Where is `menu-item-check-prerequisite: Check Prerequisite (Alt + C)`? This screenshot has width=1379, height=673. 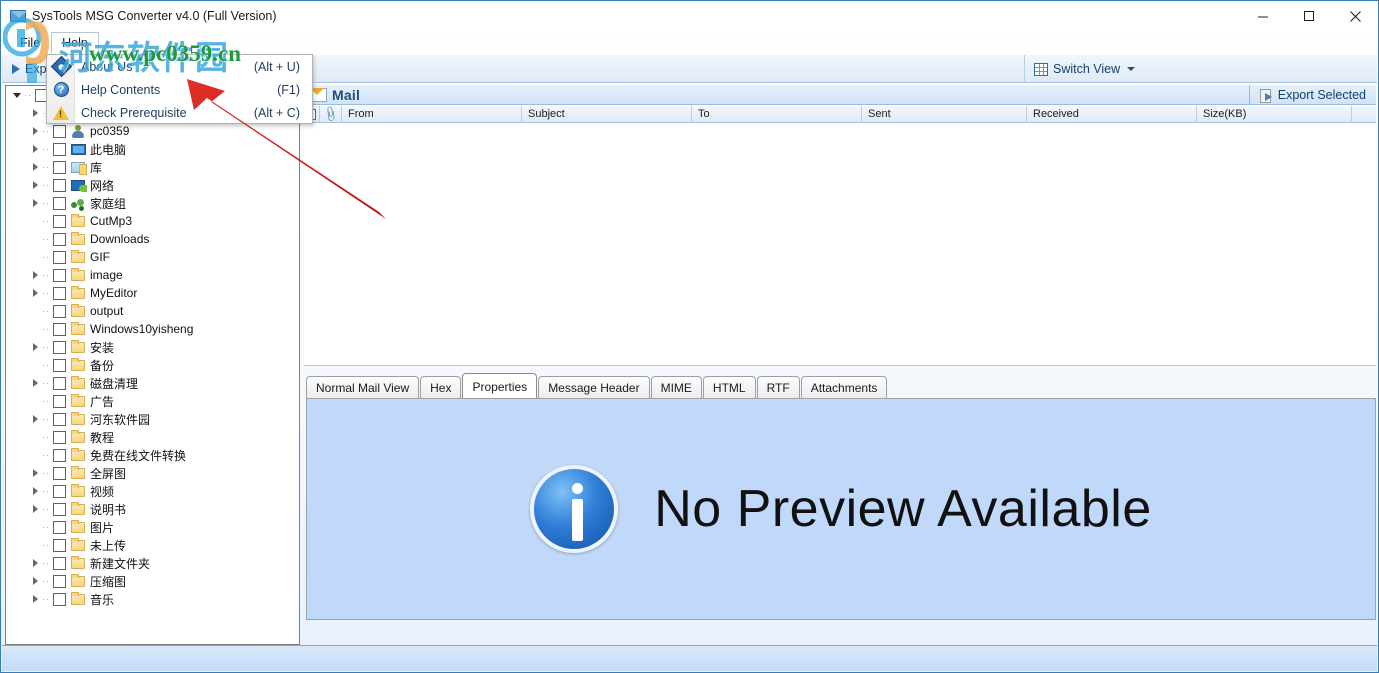 menu-item-check-prerequisite: Check Prerequisite (Alt + C) is located at coordinates (179, 112).